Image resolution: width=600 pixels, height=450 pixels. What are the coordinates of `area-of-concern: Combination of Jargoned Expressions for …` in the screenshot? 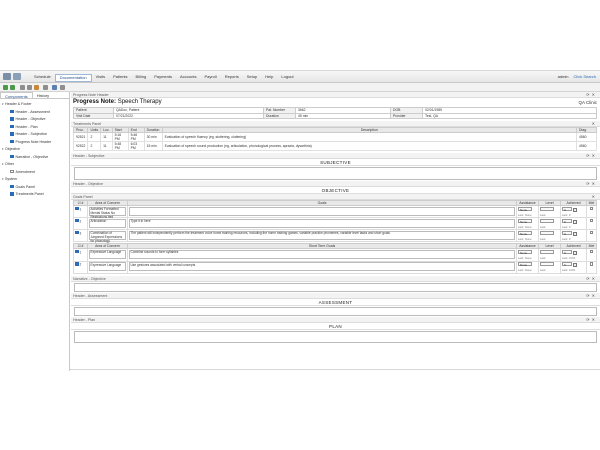 It's located at (107, 236).